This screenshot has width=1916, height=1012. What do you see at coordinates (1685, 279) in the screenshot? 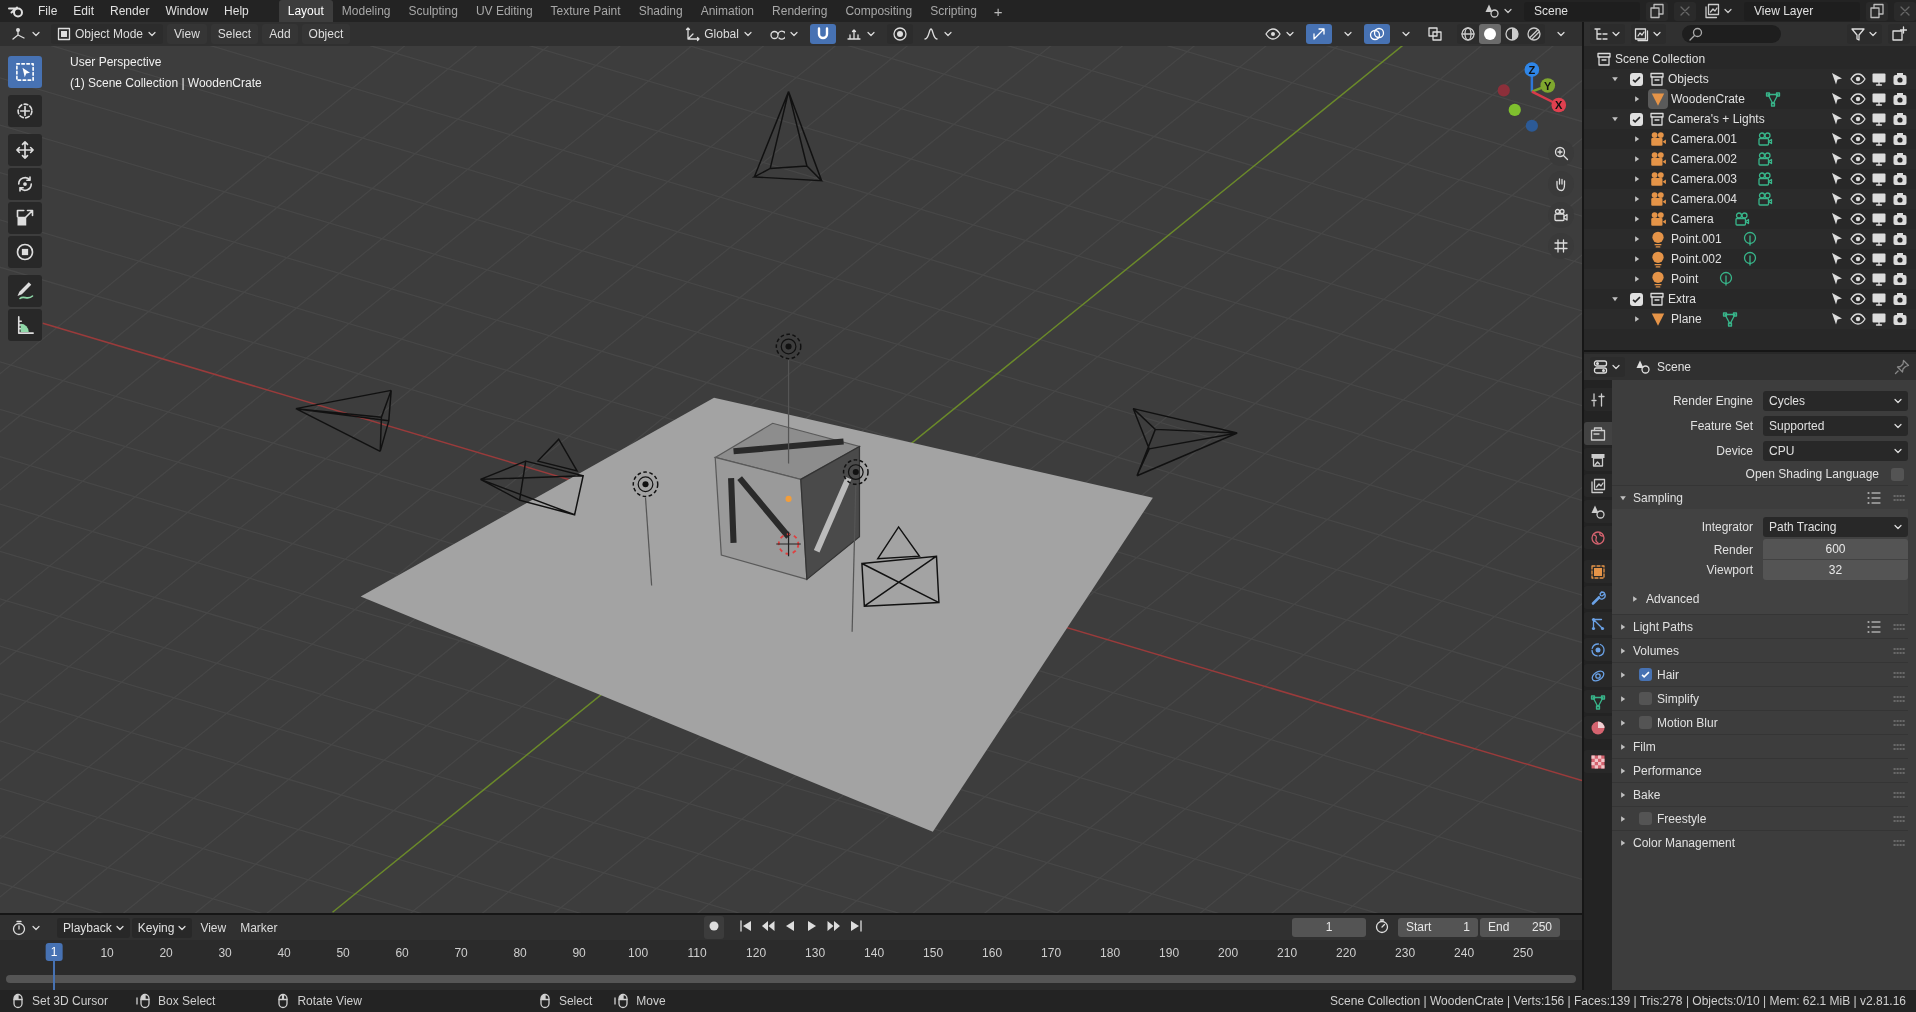
I see `tree-item: Point` at bounding box center [1685, 279].